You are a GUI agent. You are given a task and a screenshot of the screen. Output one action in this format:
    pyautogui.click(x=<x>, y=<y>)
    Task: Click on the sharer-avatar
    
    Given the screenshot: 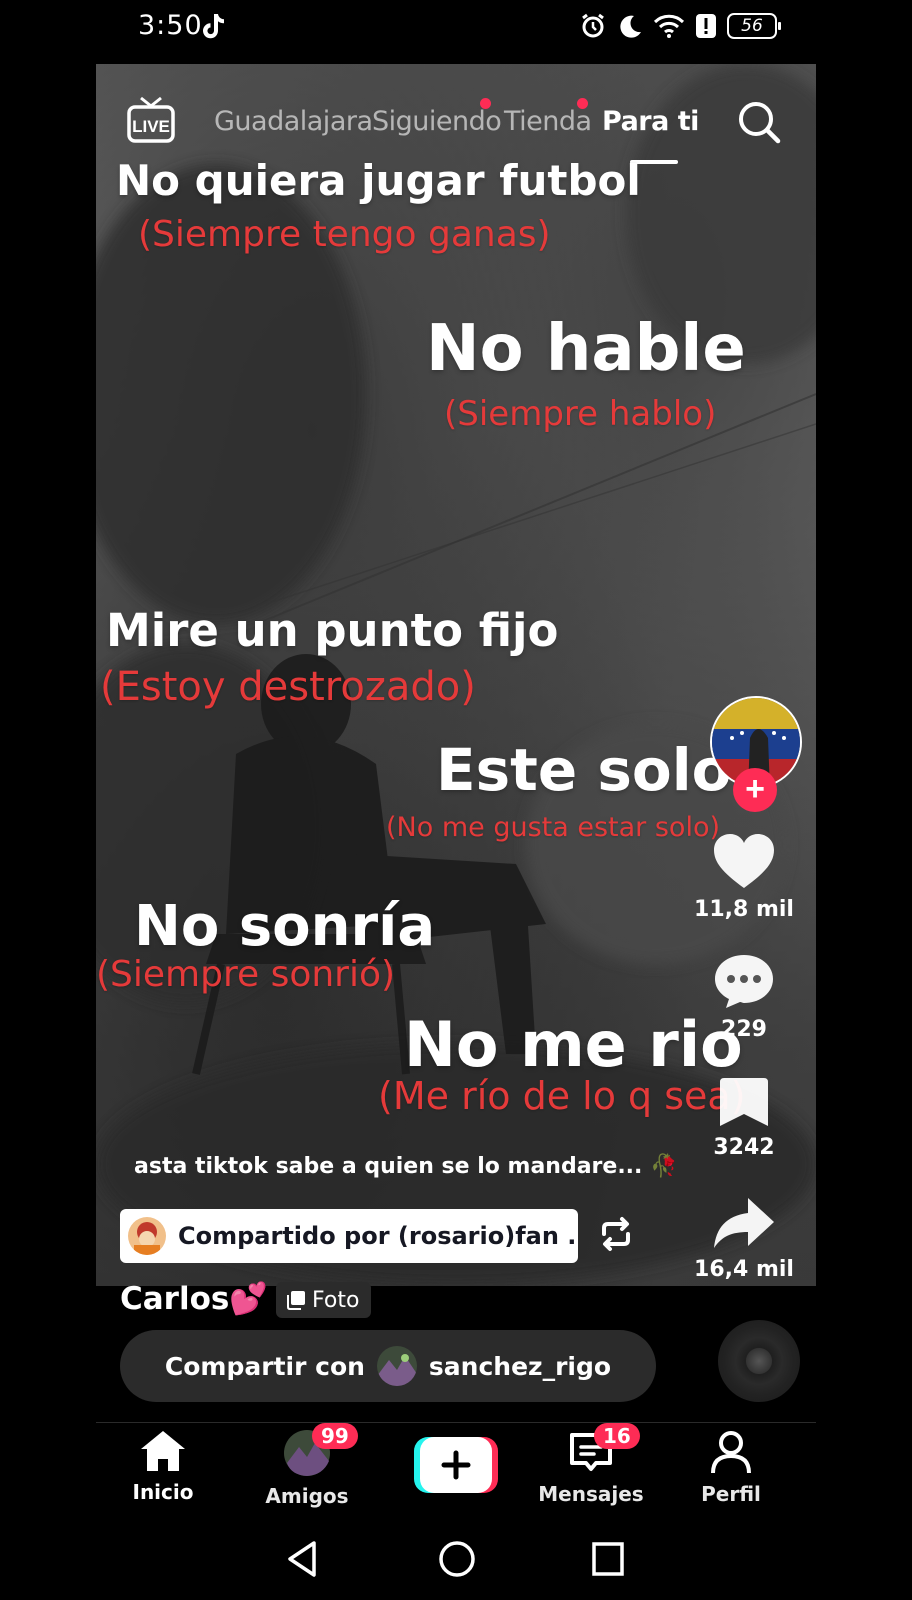 What is the action you would take?
    pyautogui.click(x=147, y=1236)
    